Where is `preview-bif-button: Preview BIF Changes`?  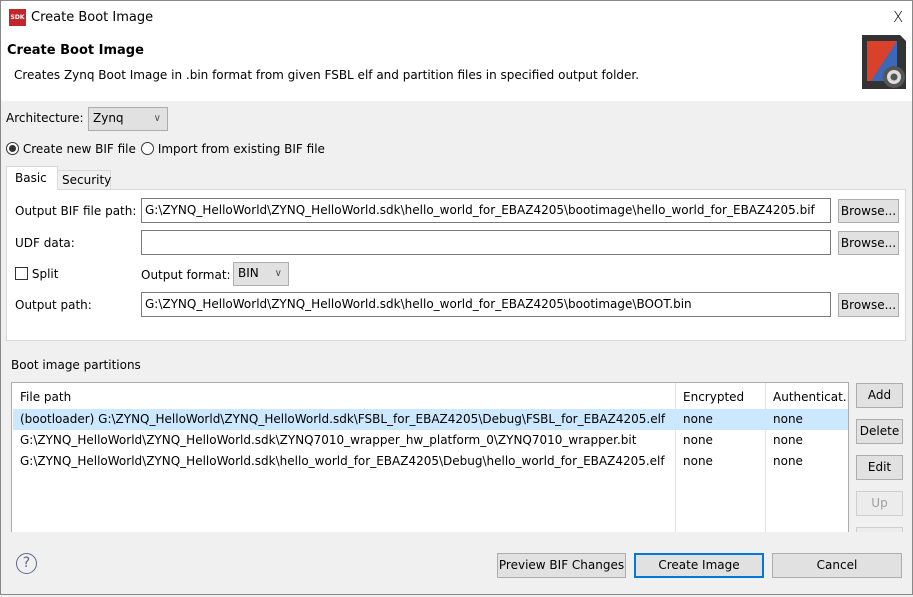 preview-bif-button: Preview BIF Changes is located at coordinates (561, 565).